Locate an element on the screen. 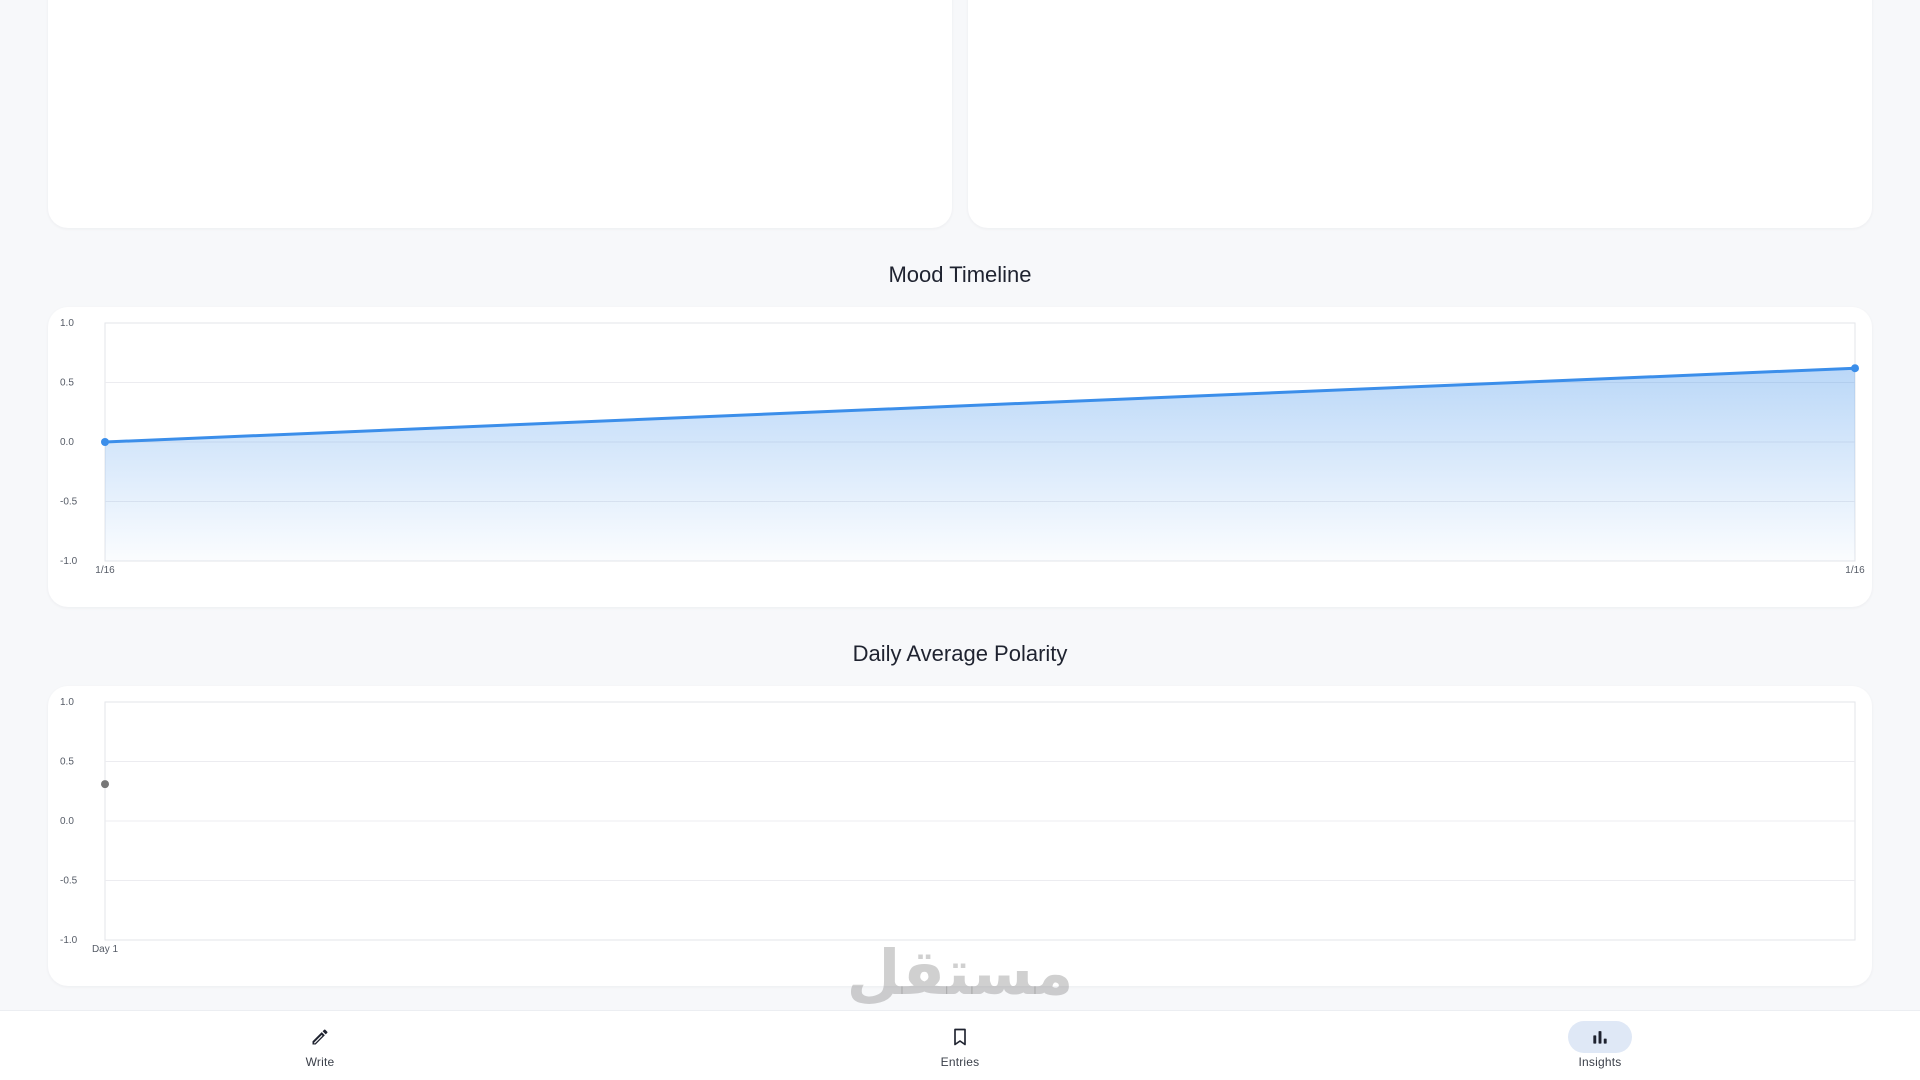 The image size is (1920, 1080). nav-entries-icon-wrap is located at coordinates (960, 1037).